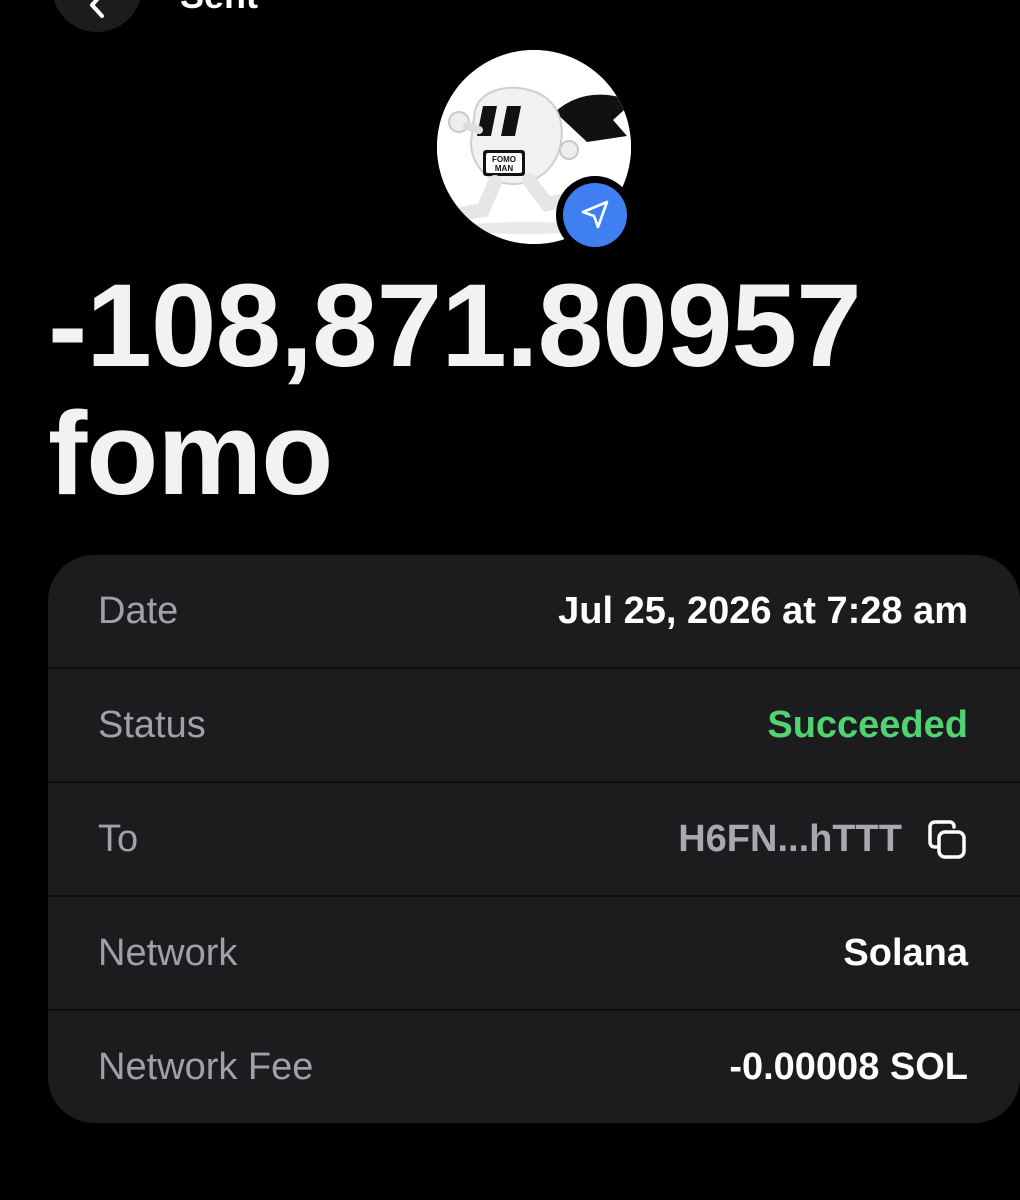 Image resolution: width=1020 pixels, height=1200 pixels. I want to click on network-label: Network, so click(168, 953).